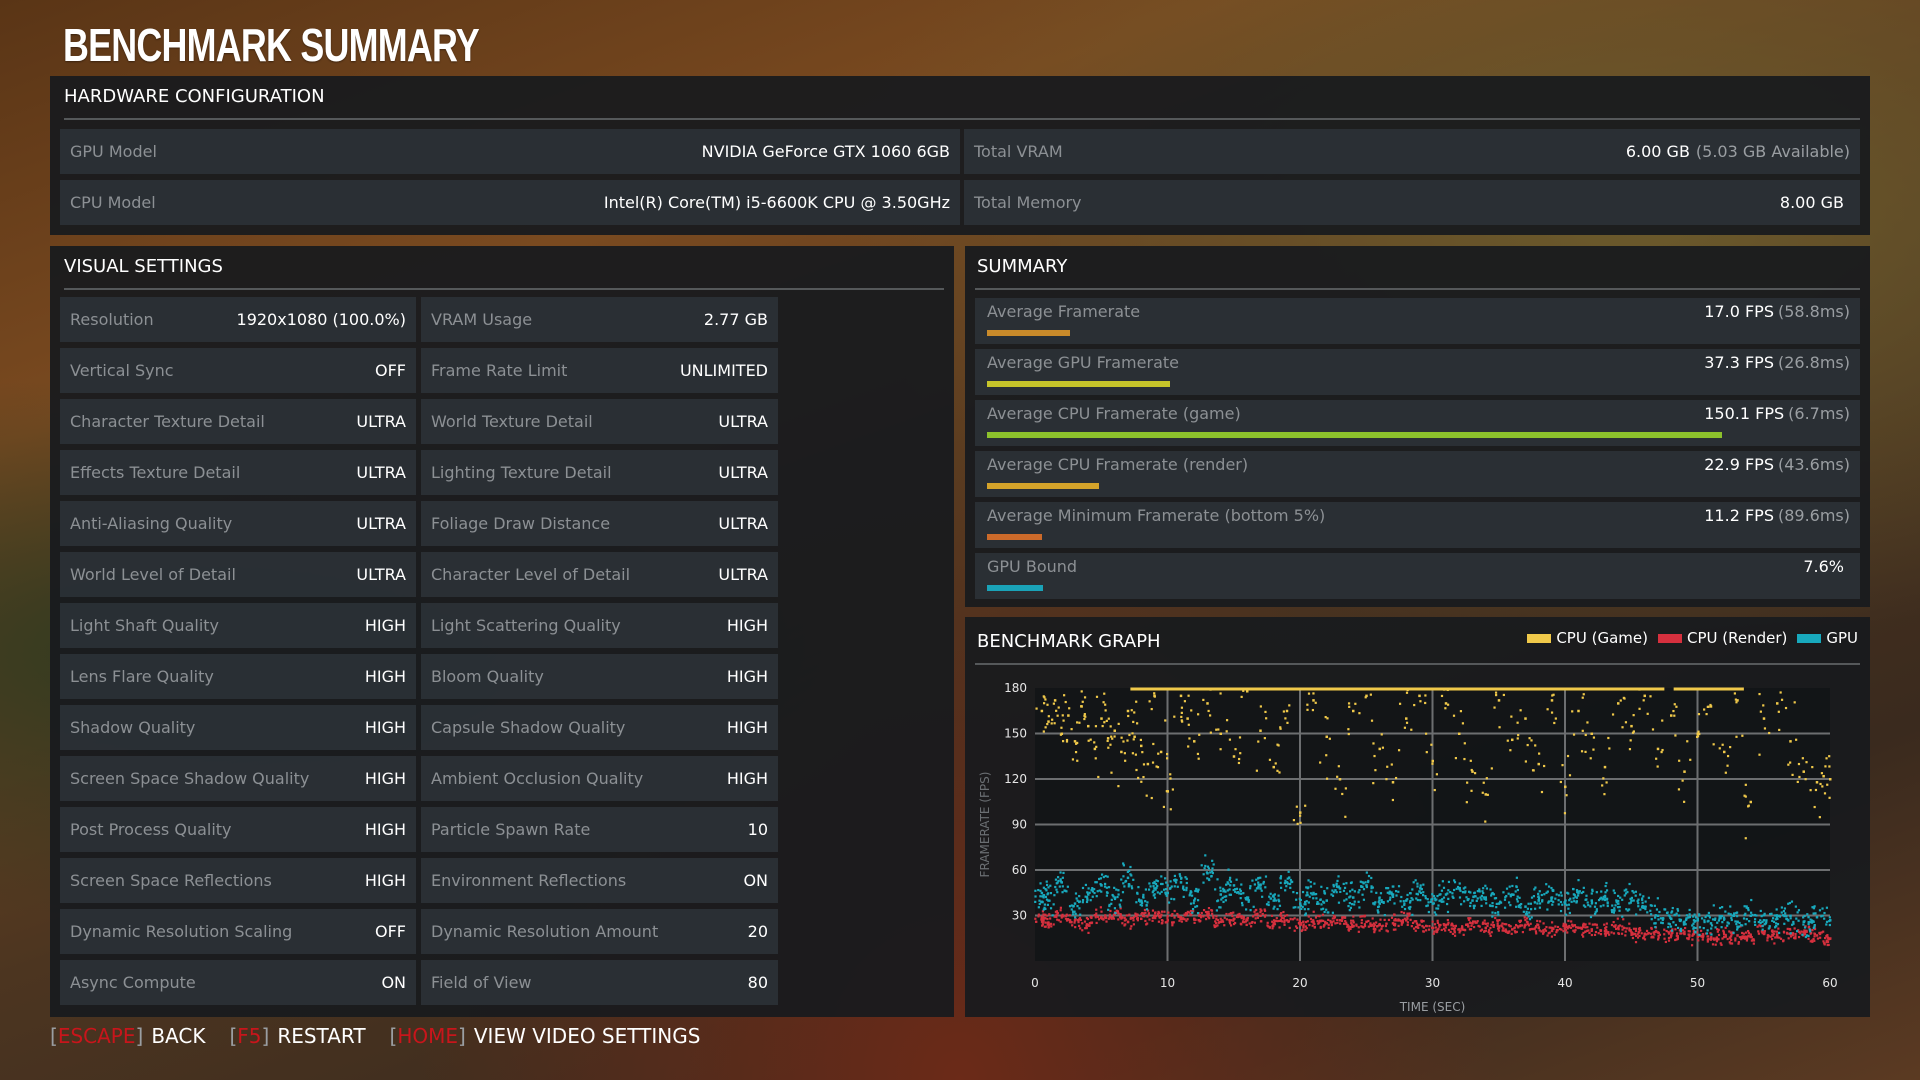  Describe the element at coordinates (545, 1036) in the screenshot. I see `control-view-video-settings: [HOME] VIEW VIDEO SETTINGS` at that location.